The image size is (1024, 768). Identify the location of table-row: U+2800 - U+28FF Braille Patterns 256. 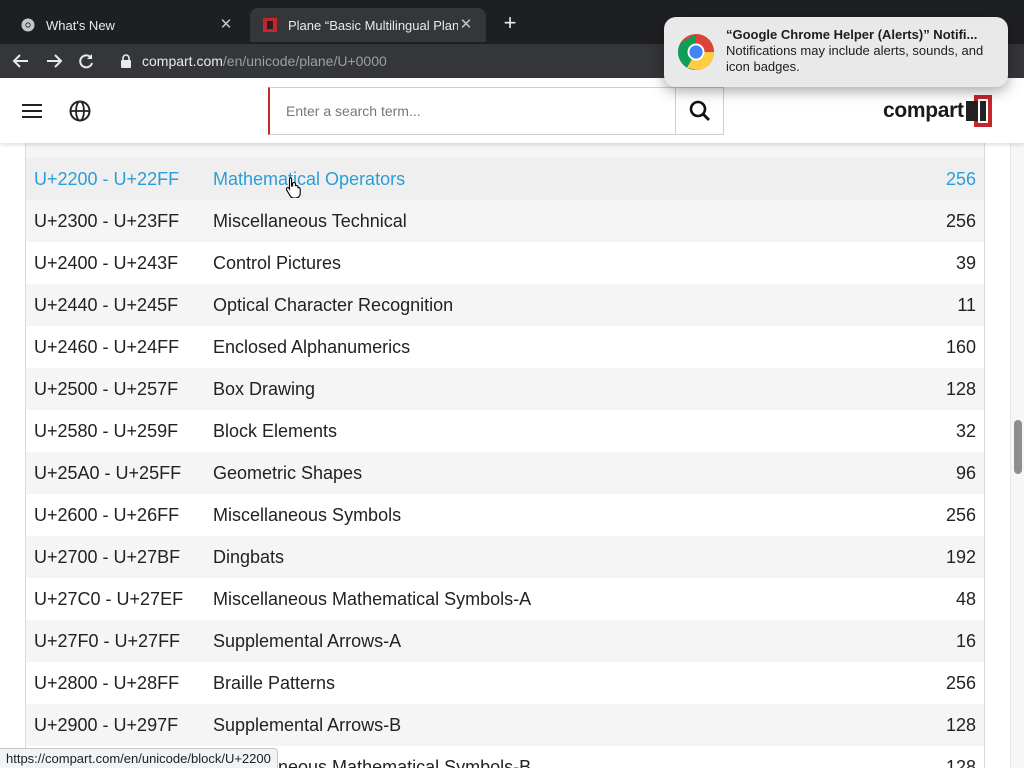
(505, 683).